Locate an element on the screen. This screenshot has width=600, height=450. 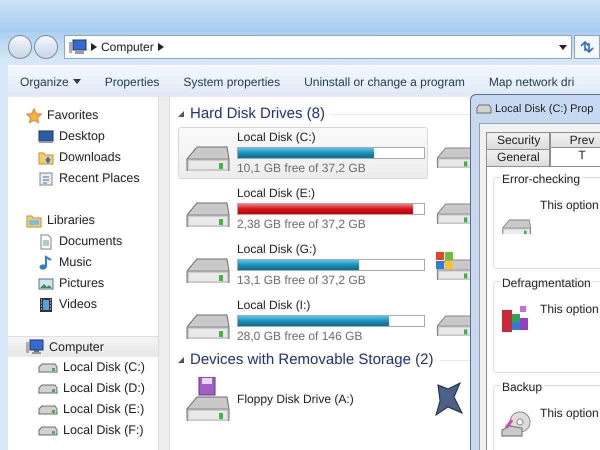
caret-down-icon is located at coordinates (563, 47).